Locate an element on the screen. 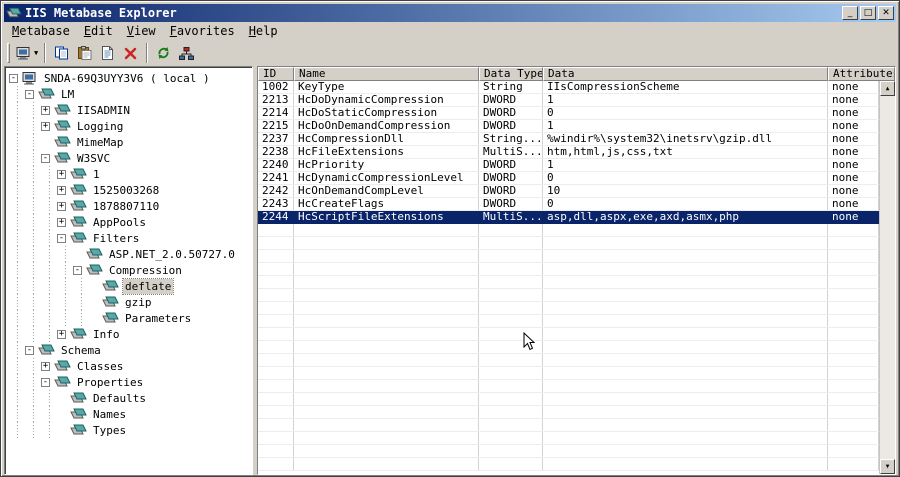  delete-icon is located at coordinates (130, 53).